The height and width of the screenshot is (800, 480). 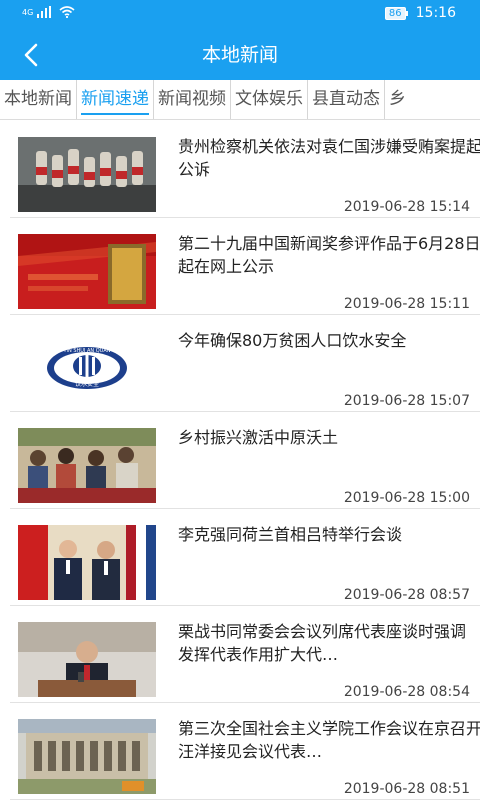 What do you see at coordinates (292, 340) in the screenshot?
I see `news-title: 今年确保80万贫困人口饮水安全` at bounding box center [292, 340].